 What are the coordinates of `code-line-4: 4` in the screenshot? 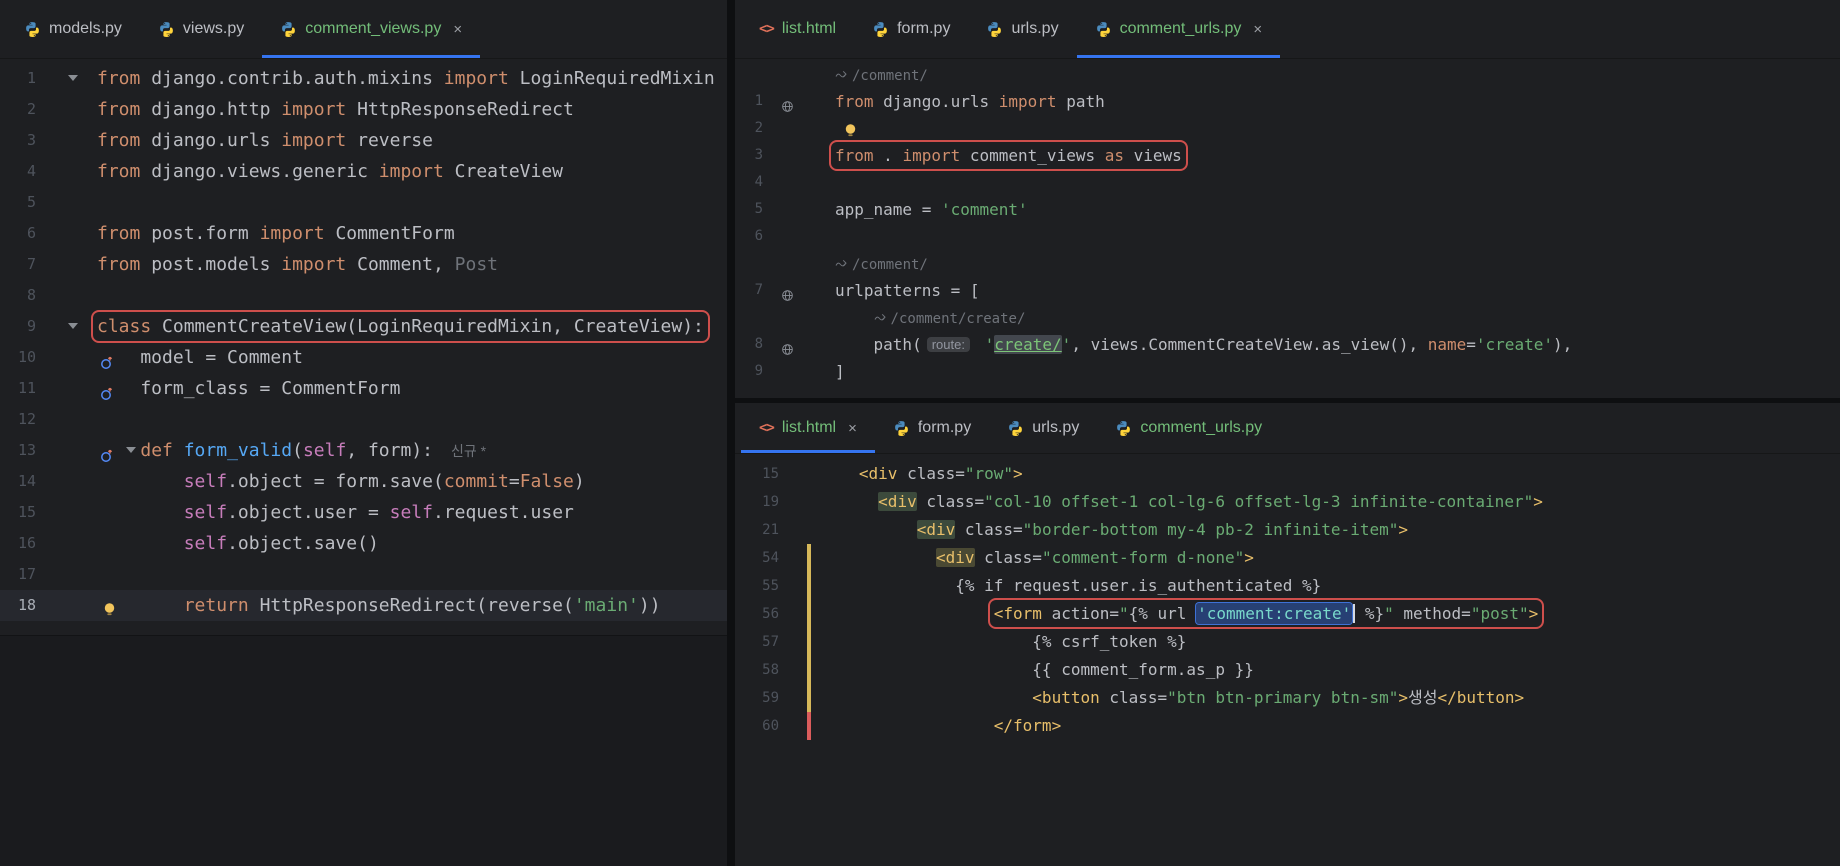 It's located at (1287, 182).